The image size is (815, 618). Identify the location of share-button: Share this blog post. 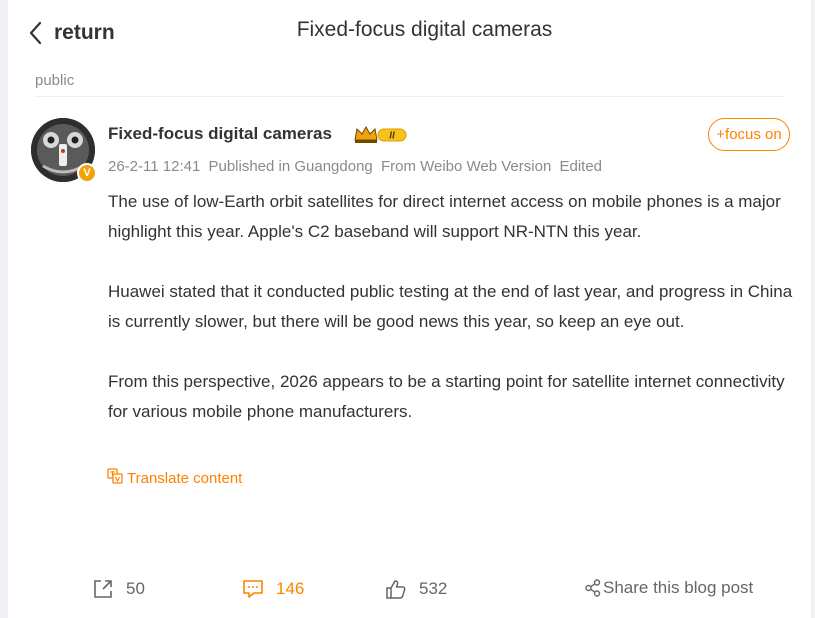
(669, 588).